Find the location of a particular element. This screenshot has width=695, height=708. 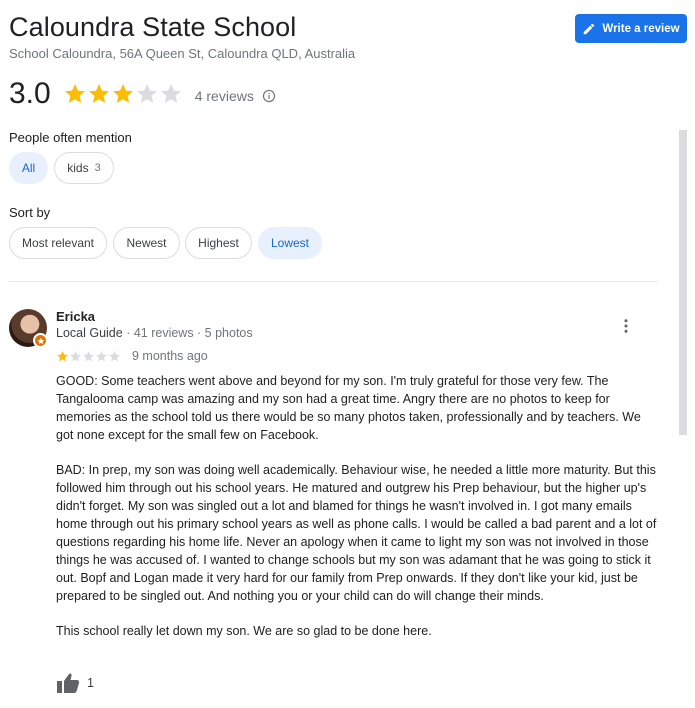

divider is located at coordinates (333, 281).